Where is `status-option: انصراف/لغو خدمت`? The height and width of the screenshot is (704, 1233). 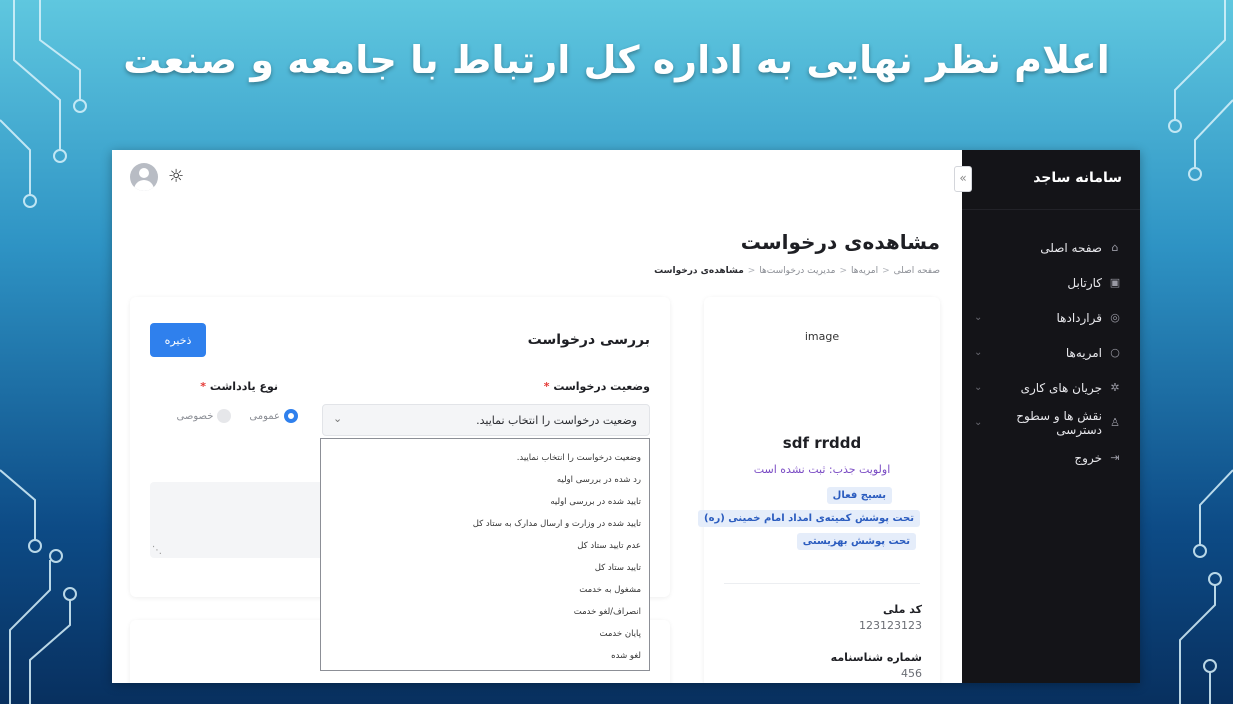 status-option: انصراف/لغو خدمت is located at coordinates (481, 612).